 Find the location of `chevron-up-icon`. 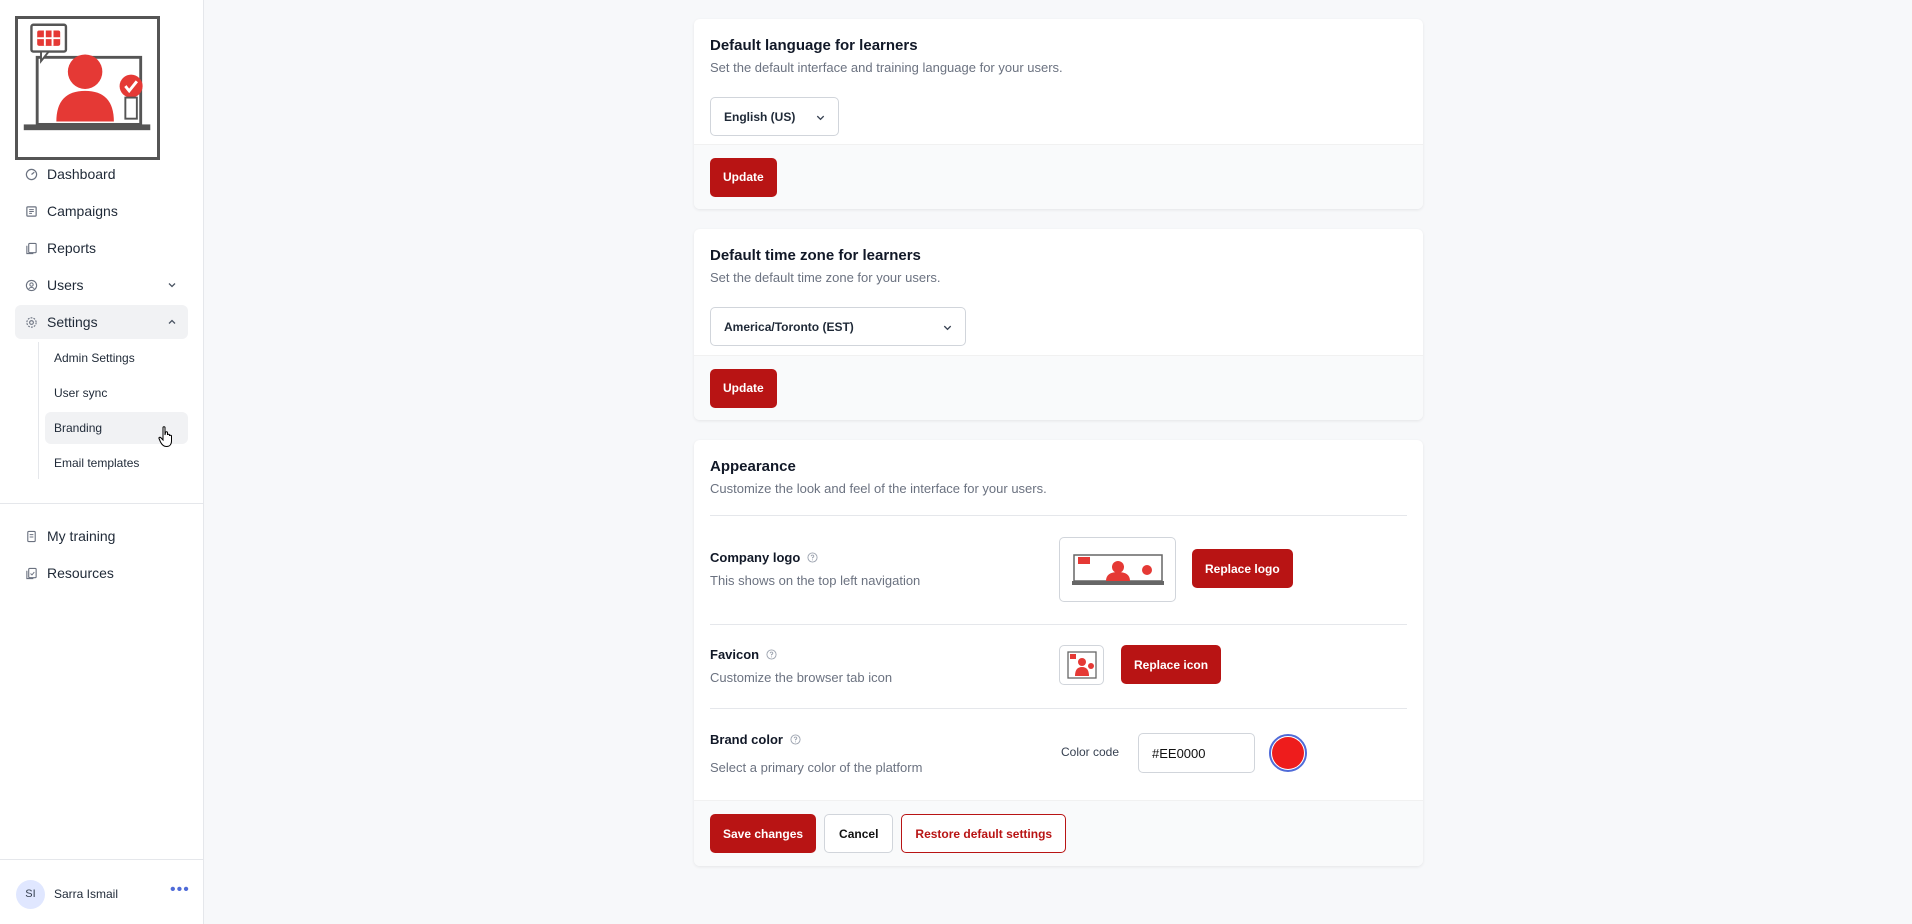

chevron-up-icon is located at coordinates (172, 321).